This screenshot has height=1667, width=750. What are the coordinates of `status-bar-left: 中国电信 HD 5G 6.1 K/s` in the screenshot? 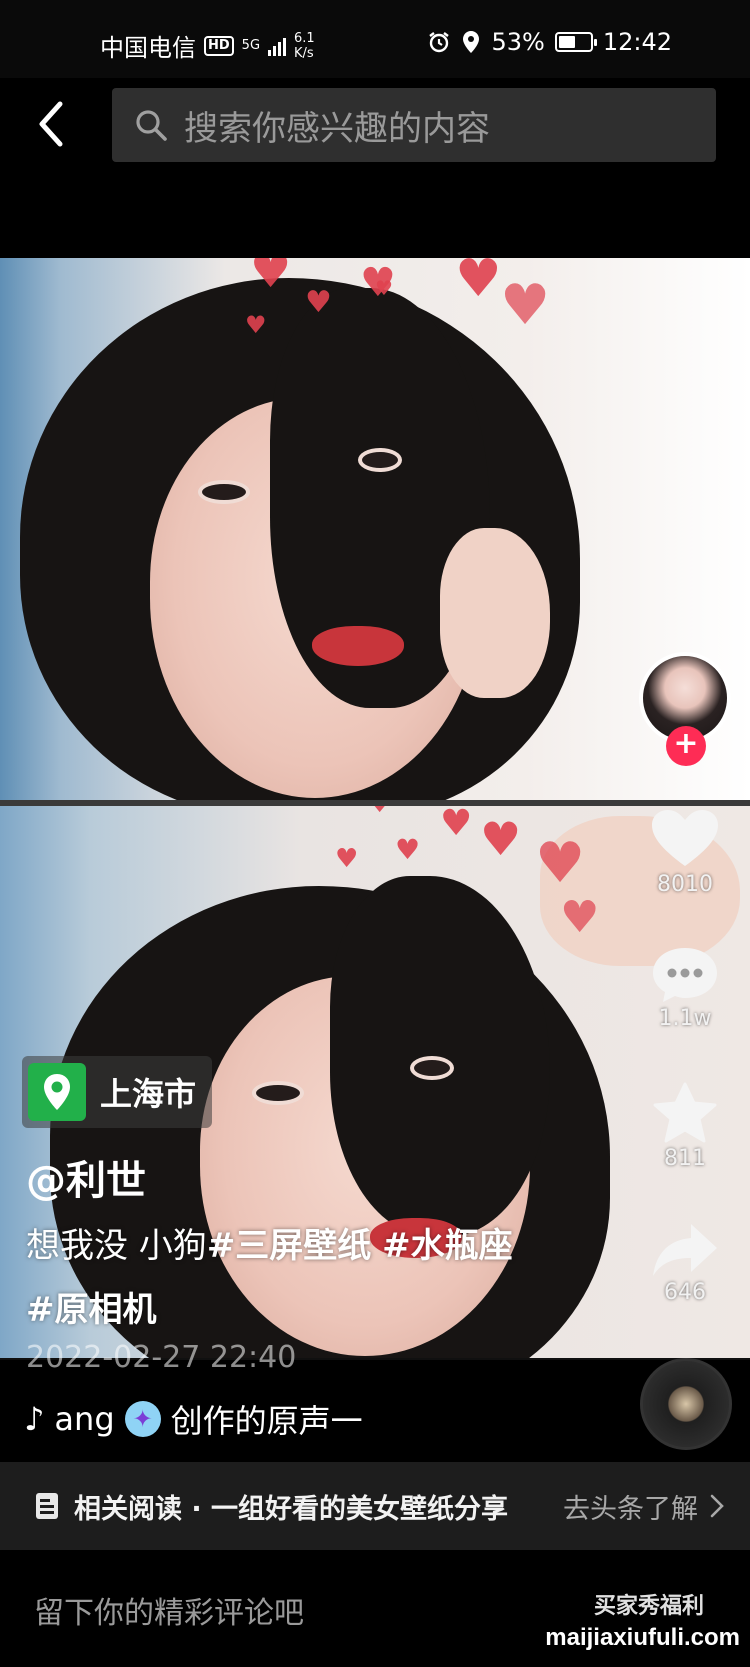 It's located at (207, 45).